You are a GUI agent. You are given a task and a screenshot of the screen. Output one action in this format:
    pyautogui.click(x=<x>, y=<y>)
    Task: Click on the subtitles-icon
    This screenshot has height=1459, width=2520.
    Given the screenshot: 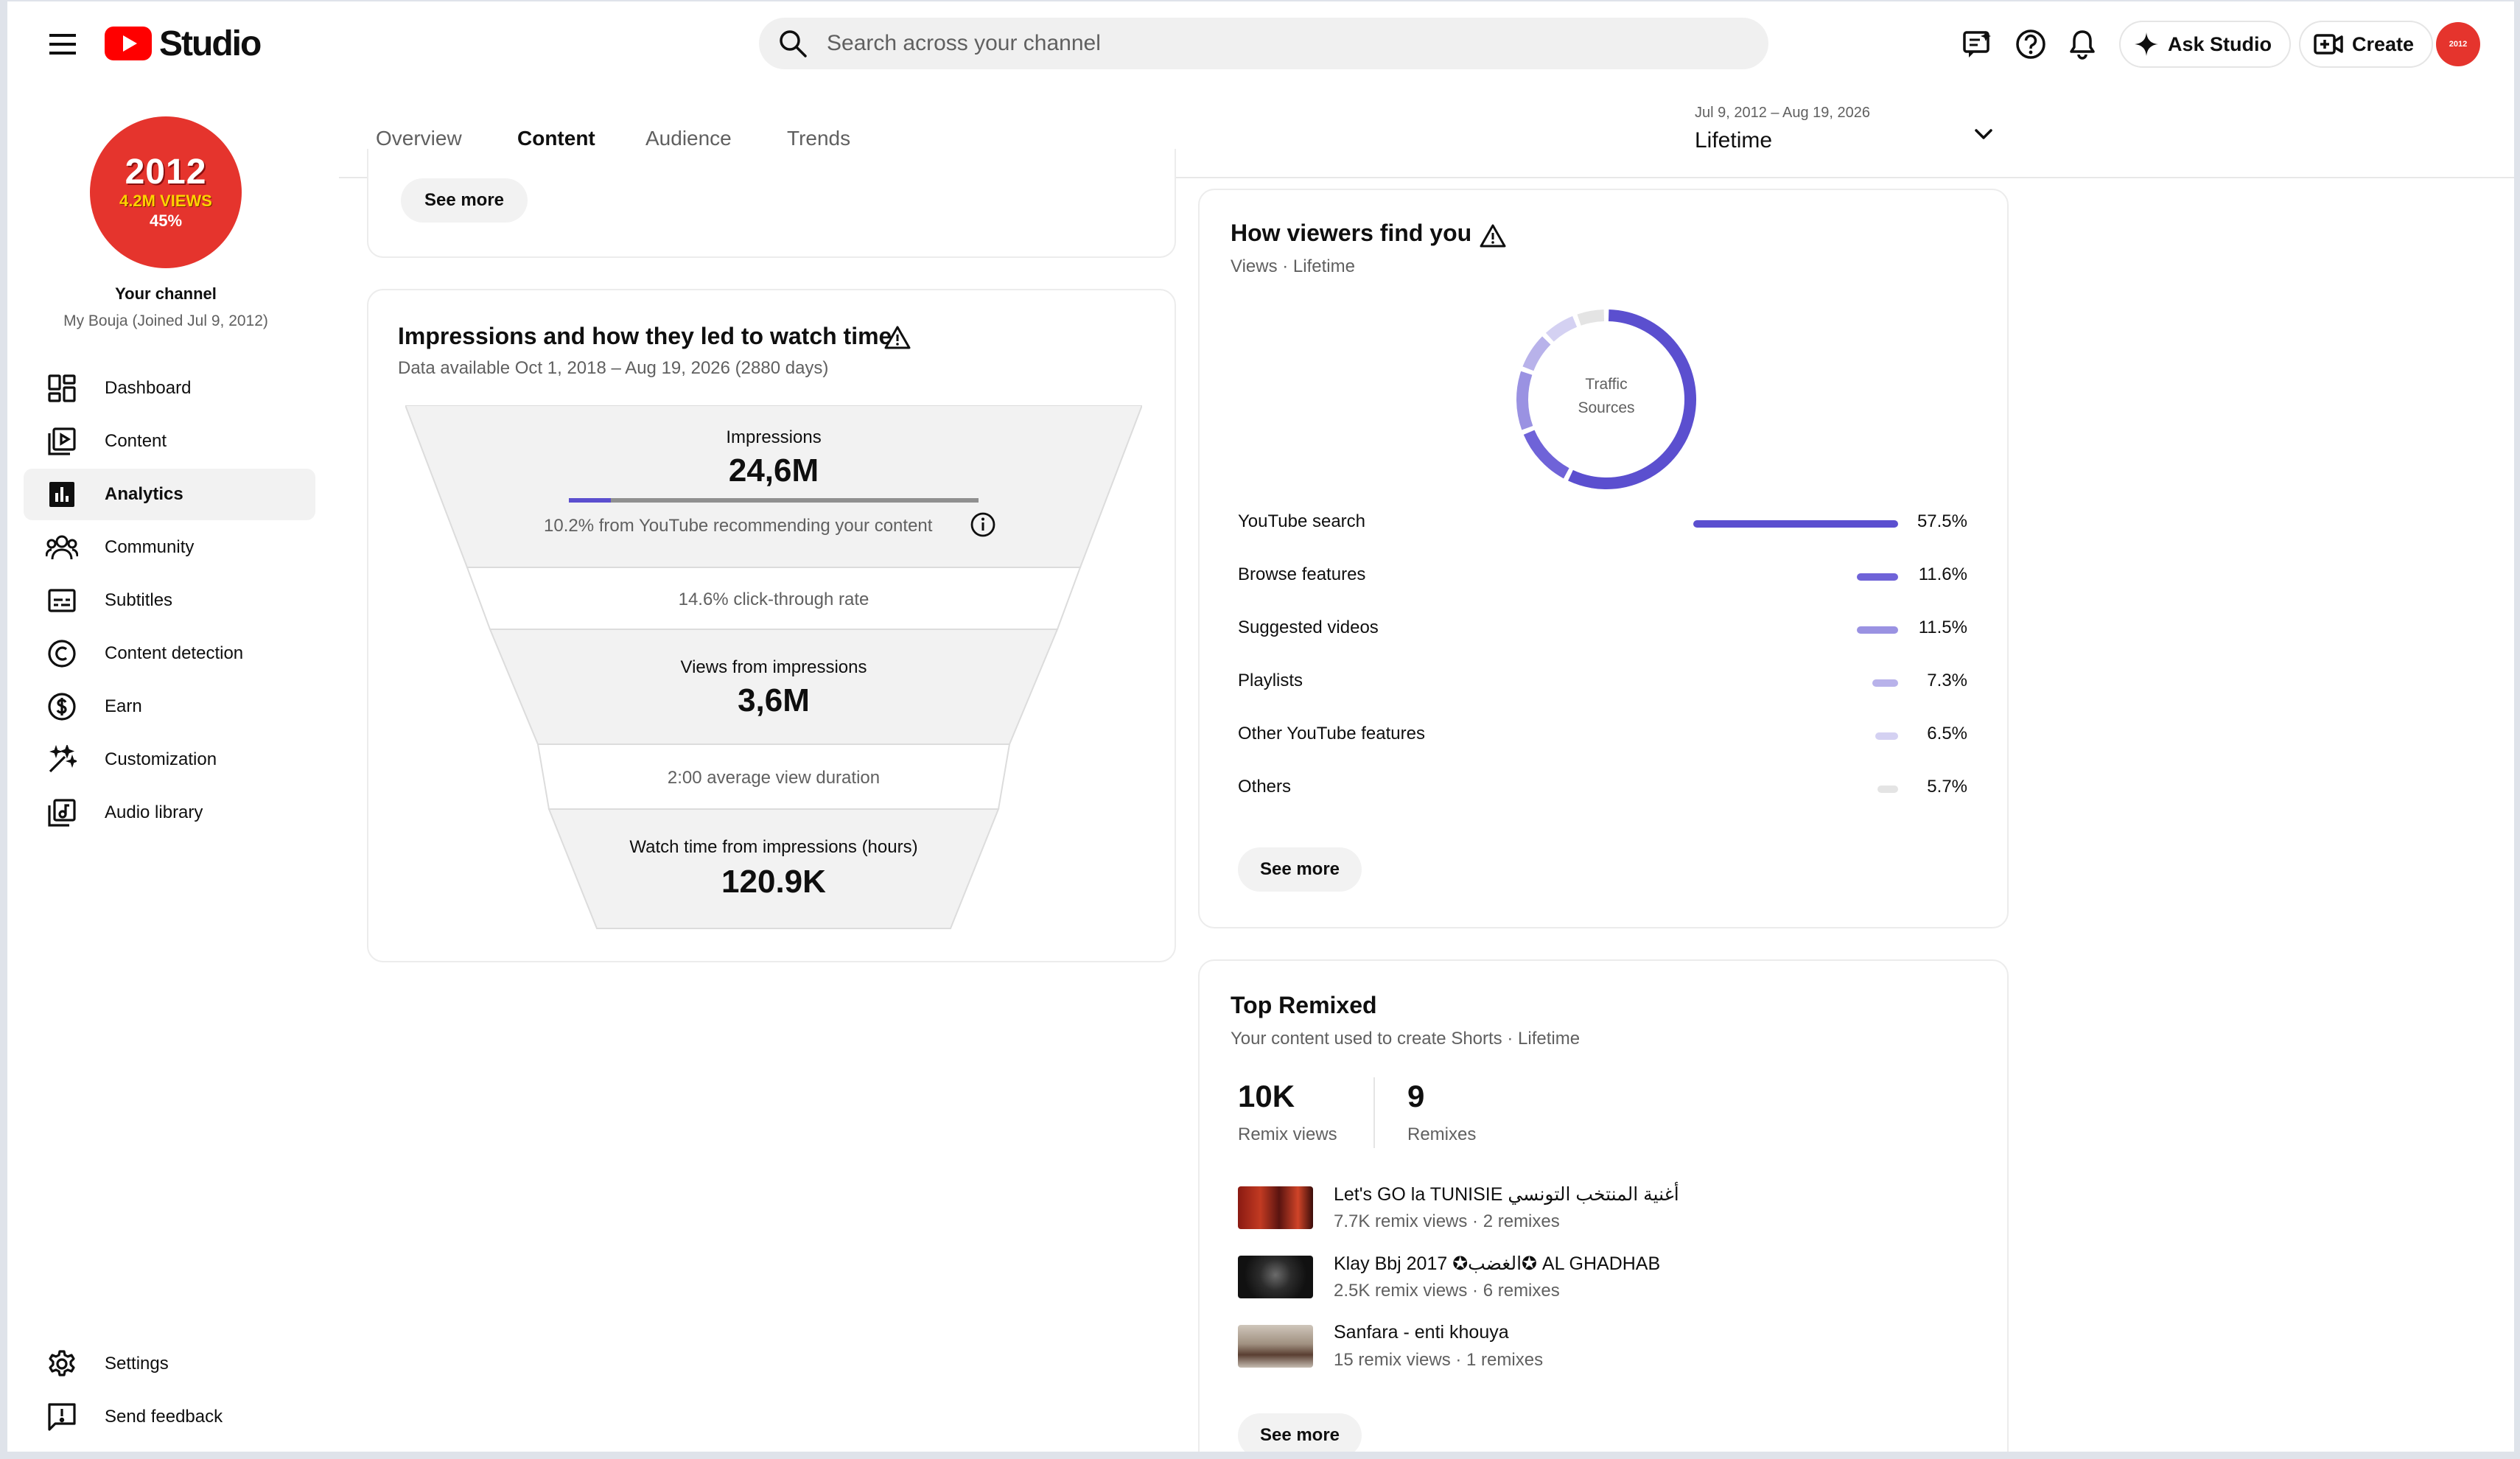 What is the action you would take?
    pyautogui.click(x=62, y=600)
    